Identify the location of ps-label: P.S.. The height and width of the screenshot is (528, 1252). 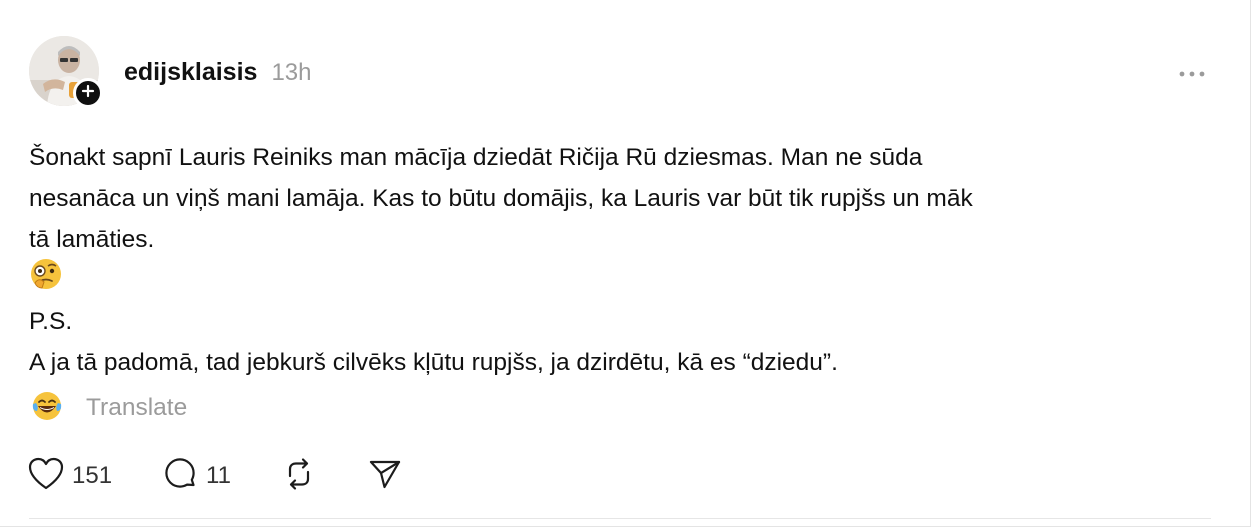
(51, 321).